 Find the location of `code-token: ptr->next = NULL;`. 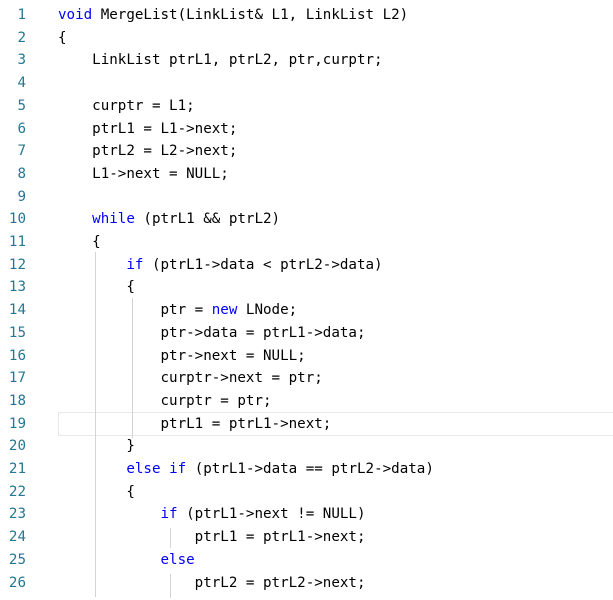

code-token: ptr->next = NULL; is located at coordinates (182, 355).